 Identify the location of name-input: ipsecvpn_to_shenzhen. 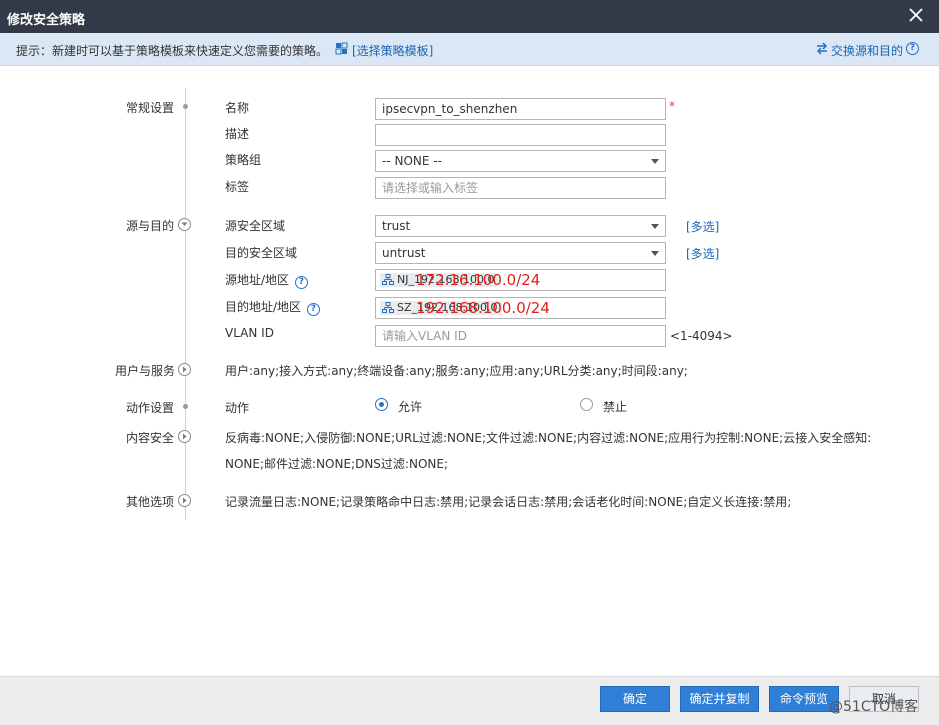
(520, 109).